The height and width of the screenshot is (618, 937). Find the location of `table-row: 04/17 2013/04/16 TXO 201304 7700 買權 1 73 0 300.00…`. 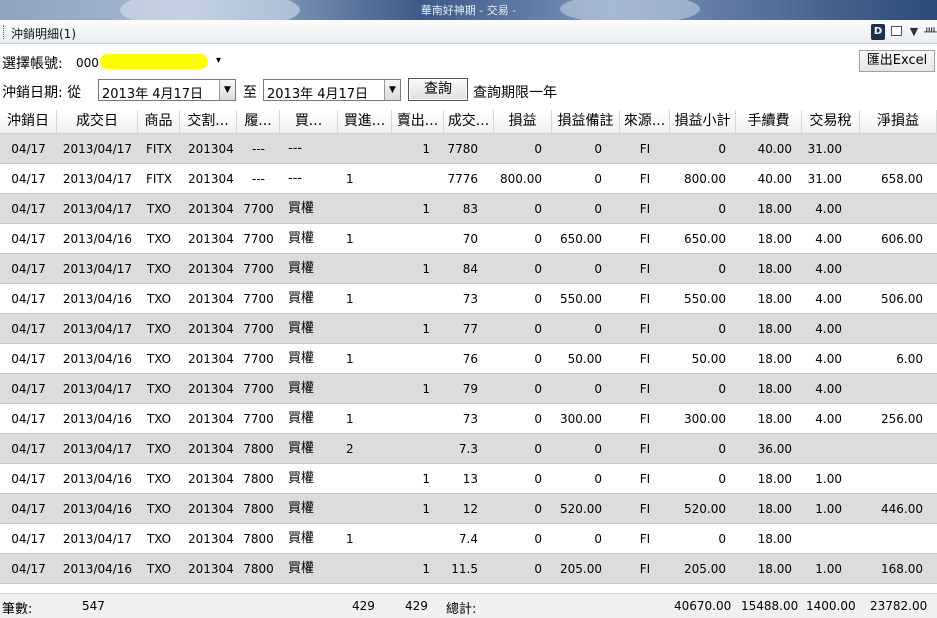

table-row: 04/17 2013/04/16 TXO 201304 7700 買權 1 73 0 300.00… is located at coordinates (468, 419).